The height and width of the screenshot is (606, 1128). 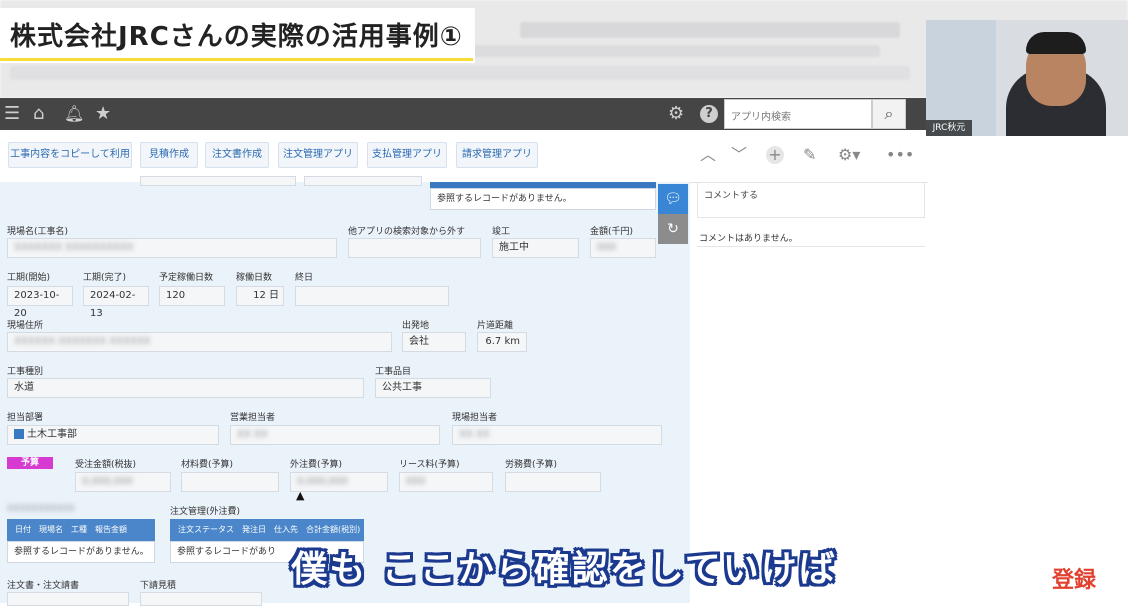 What do you see at coordinates (304, 278) in the screenshot?
I see `final-day-label: 終日` at bounding box center [304, 278].